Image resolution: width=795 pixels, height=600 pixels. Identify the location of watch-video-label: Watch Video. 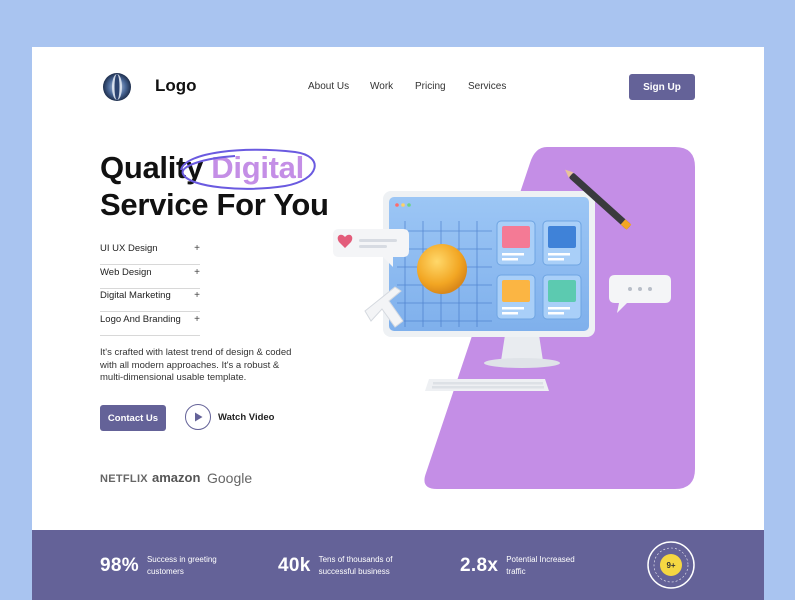
(246, 417).